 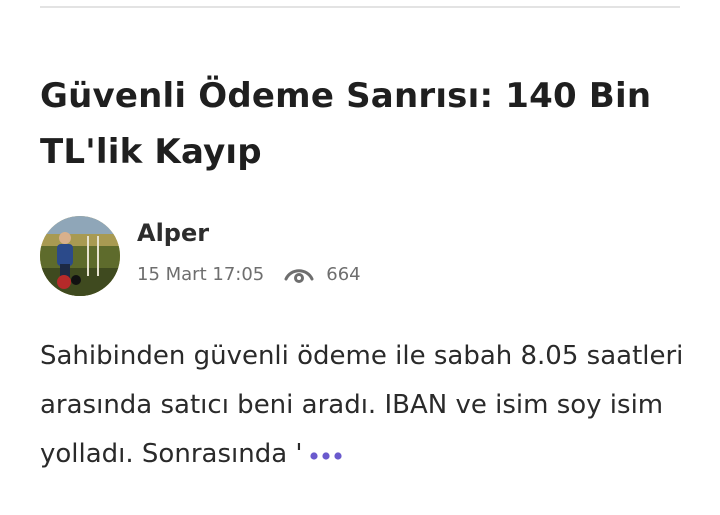 I want to click on publish-date: 15 Mart 17:05, so click(x=201, y=274).